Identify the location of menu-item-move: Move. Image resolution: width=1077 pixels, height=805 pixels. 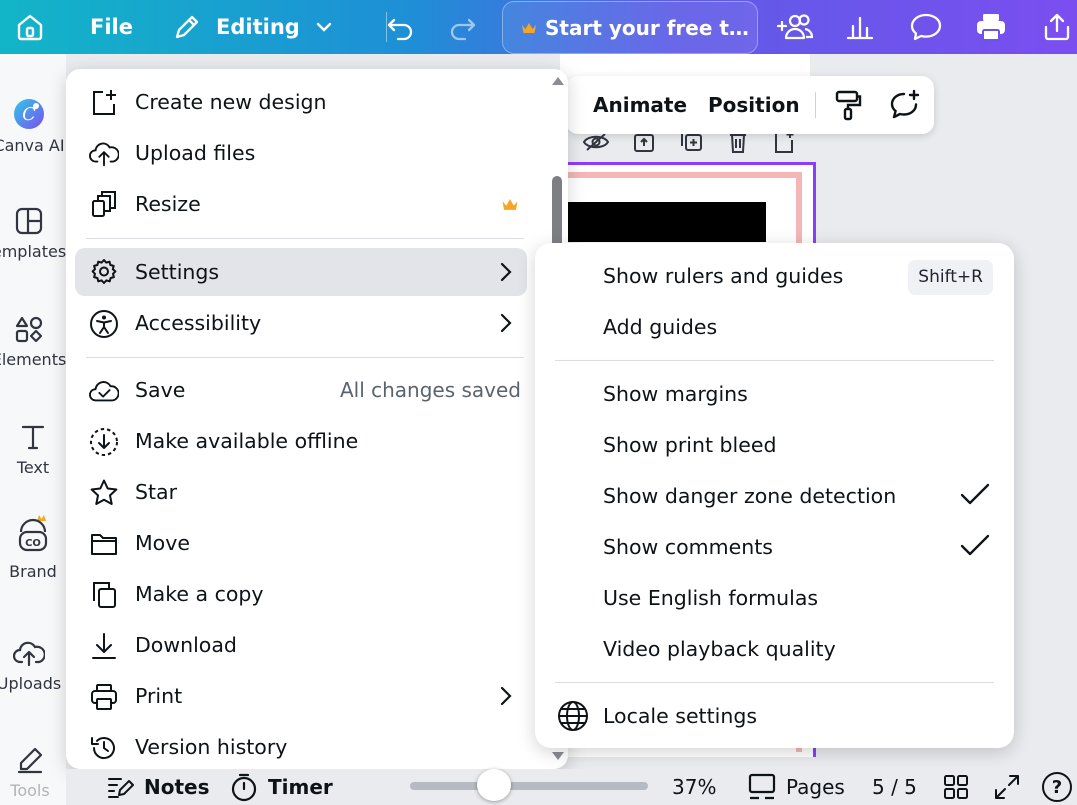
(301, 543).